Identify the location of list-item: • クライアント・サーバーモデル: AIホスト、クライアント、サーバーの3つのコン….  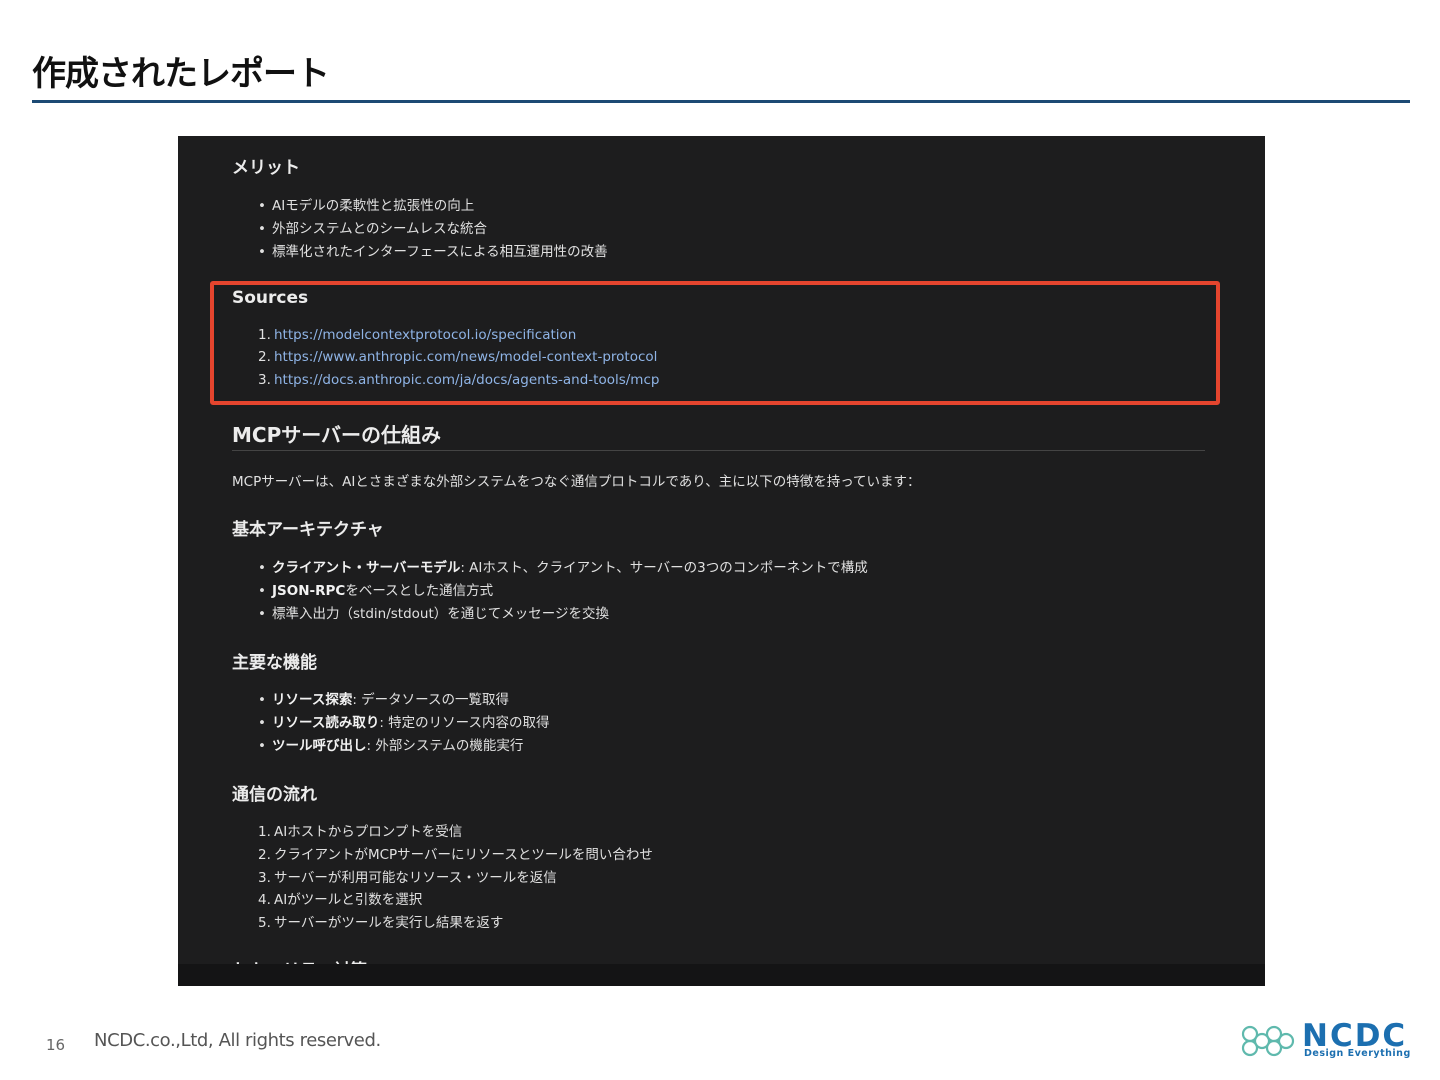
(563, 568).